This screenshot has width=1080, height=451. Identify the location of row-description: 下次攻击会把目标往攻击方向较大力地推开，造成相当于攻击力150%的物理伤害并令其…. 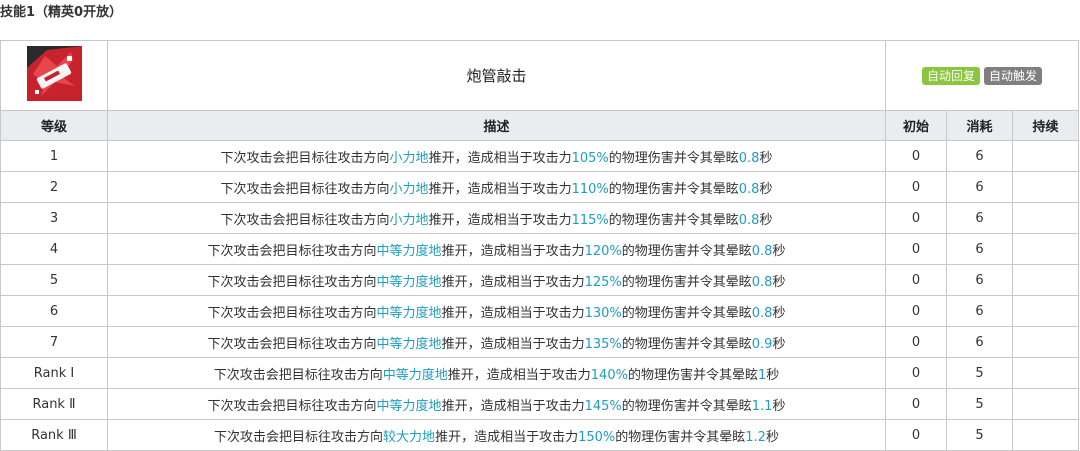
(496, 435).